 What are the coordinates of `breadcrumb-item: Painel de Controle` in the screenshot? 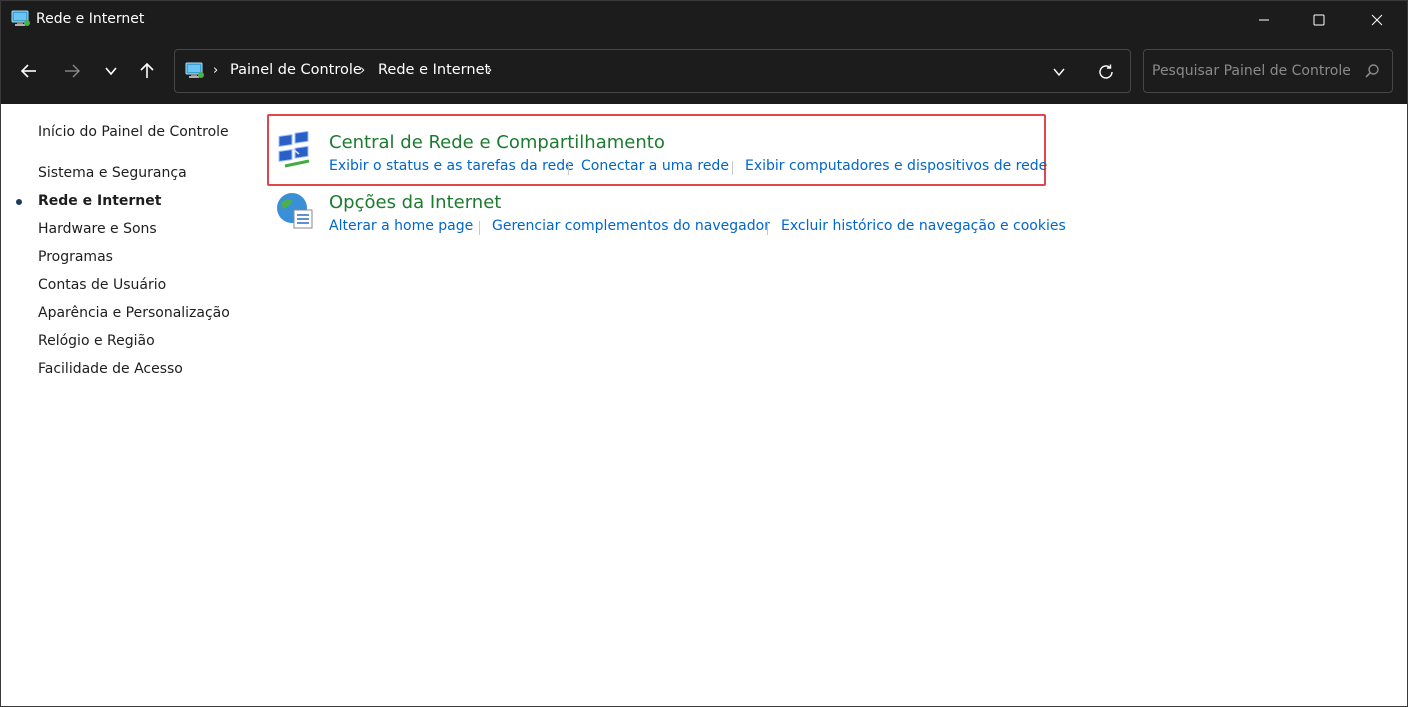 It's located at (296, 70).